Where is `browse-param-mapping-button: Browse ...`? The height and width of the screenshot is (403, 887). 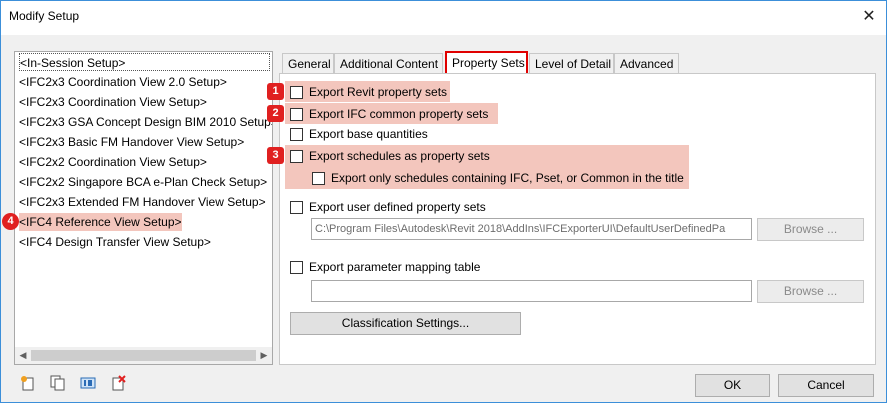
browse-param-mapping-button: Browse ... is located at coordinates (810, 291).